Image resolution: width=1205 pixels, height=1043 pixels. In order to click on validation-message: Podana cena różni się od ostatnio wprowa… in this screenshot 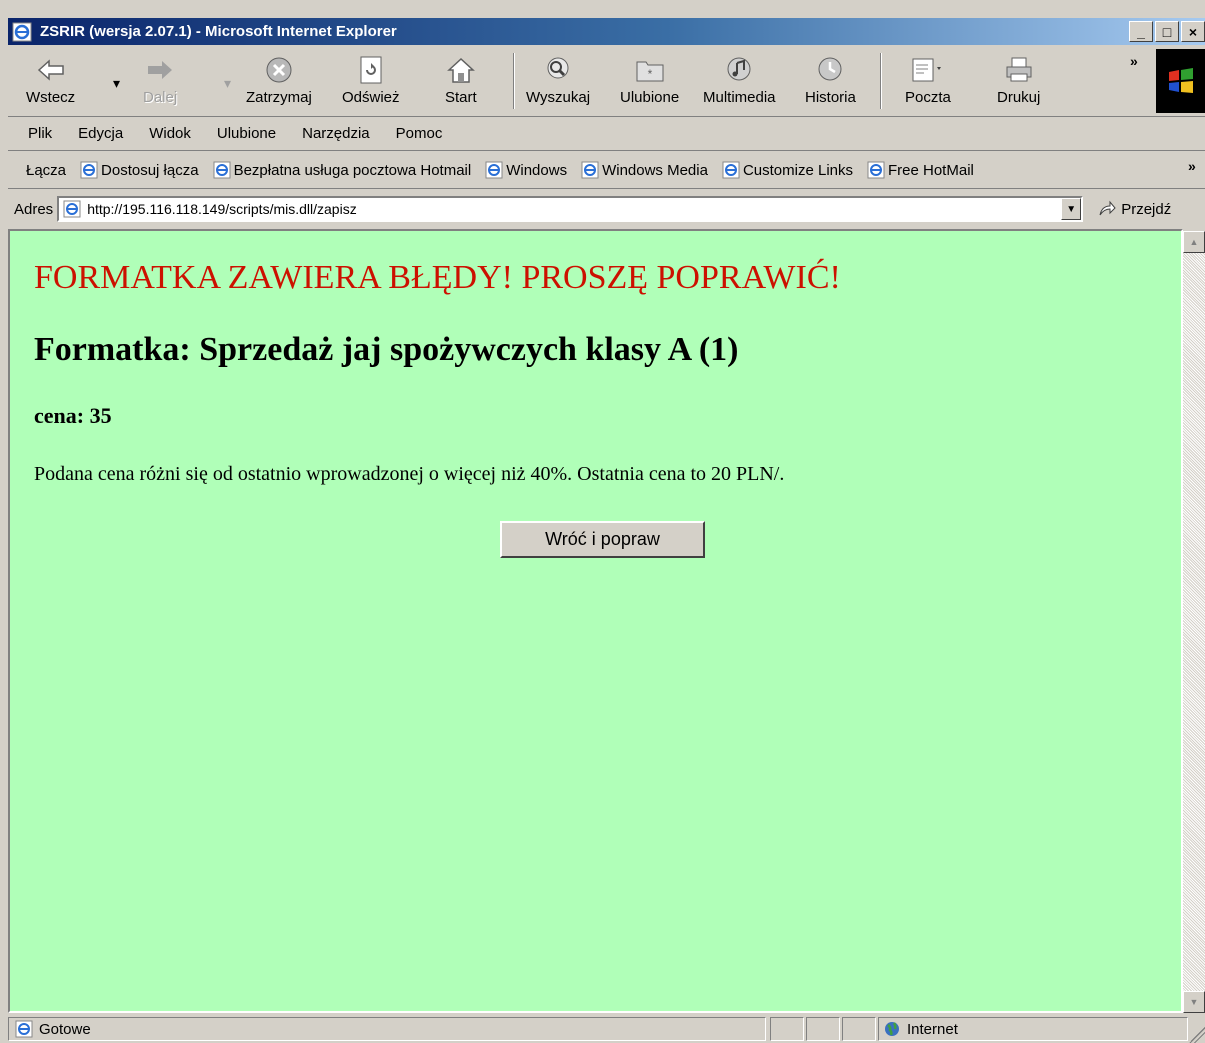, I will do `click(409, 474)`.